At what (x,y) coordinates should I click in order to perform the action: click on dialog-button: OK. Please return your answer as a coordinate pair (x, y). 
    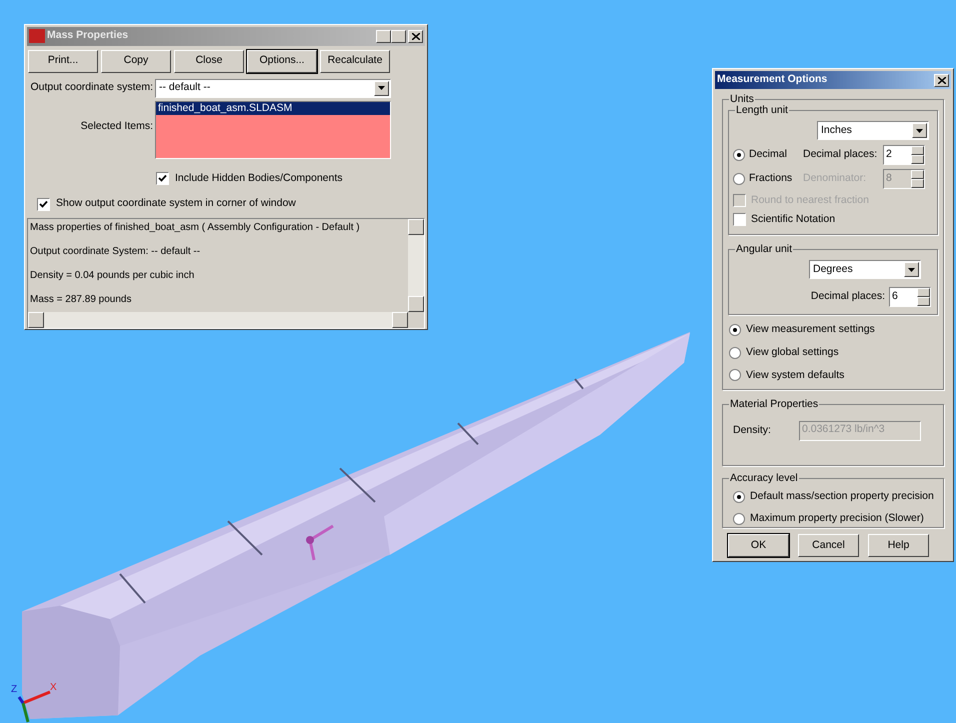
    Looking at the image, I should click on (758, 546).